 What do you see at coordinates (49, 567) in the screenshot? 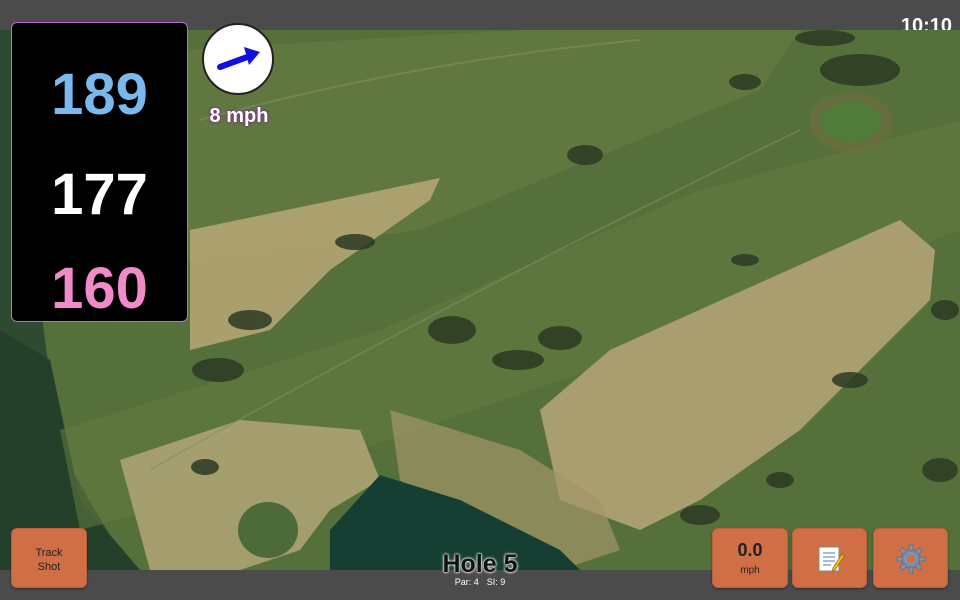
I see `track-shot-label-line2: Shot` at bounding box center [49, 567].